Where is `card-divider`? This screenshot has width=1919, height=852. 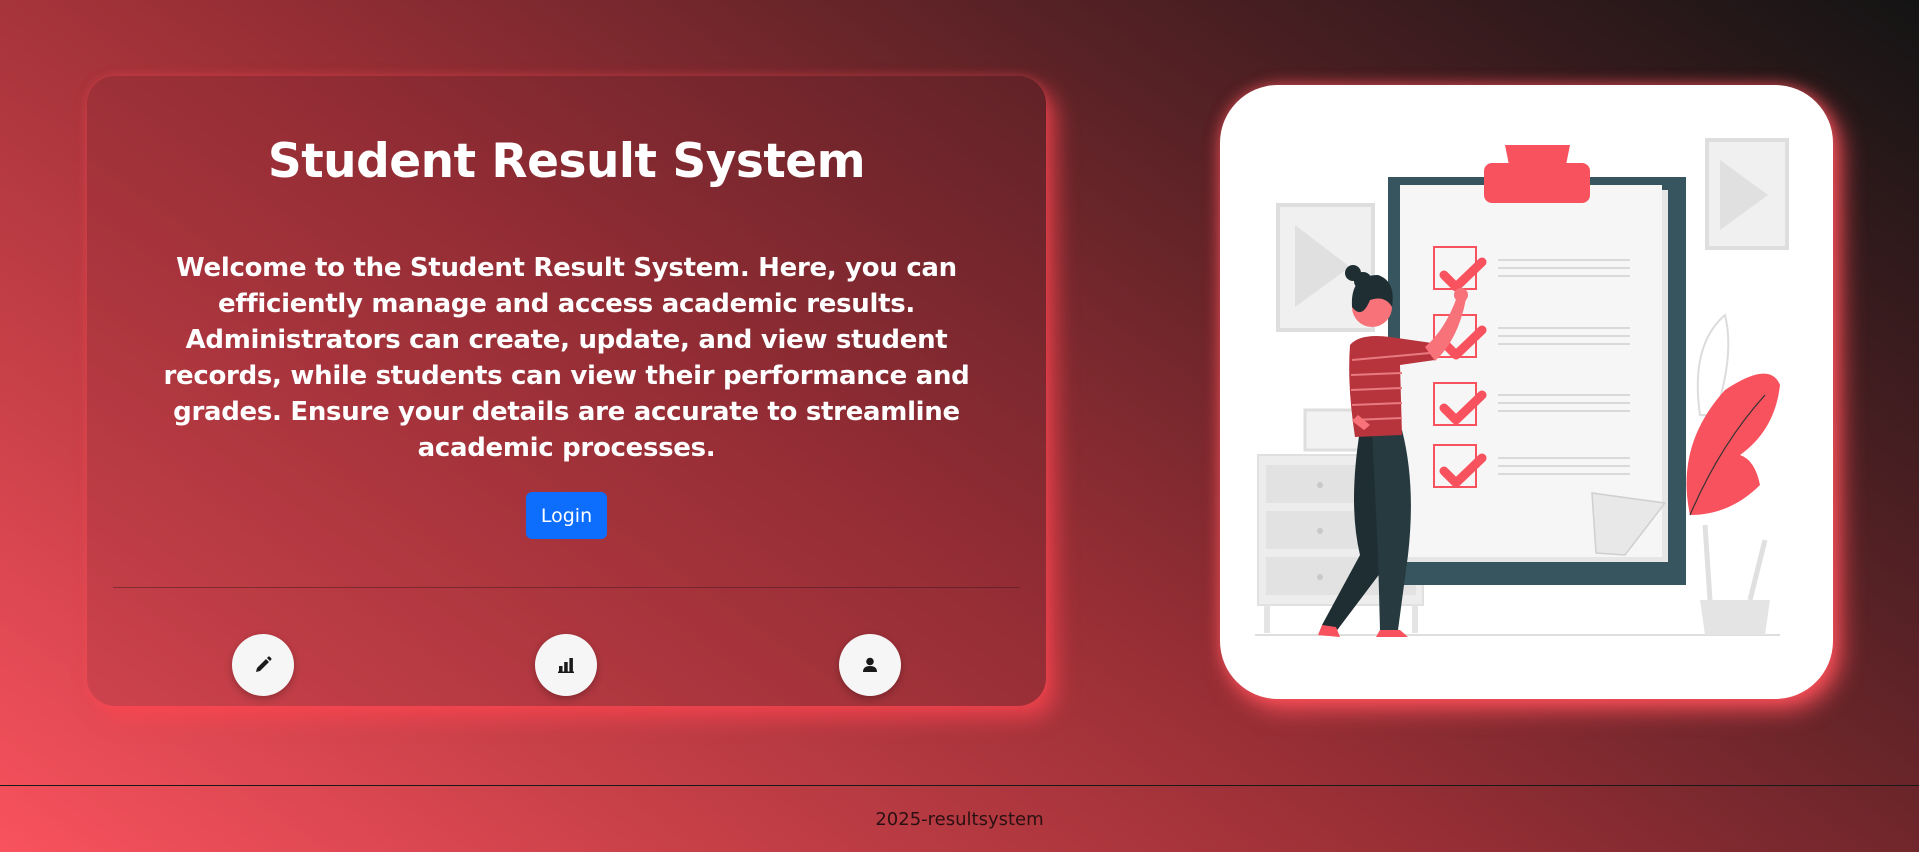
card-divider is located at coordinates (566, 587).